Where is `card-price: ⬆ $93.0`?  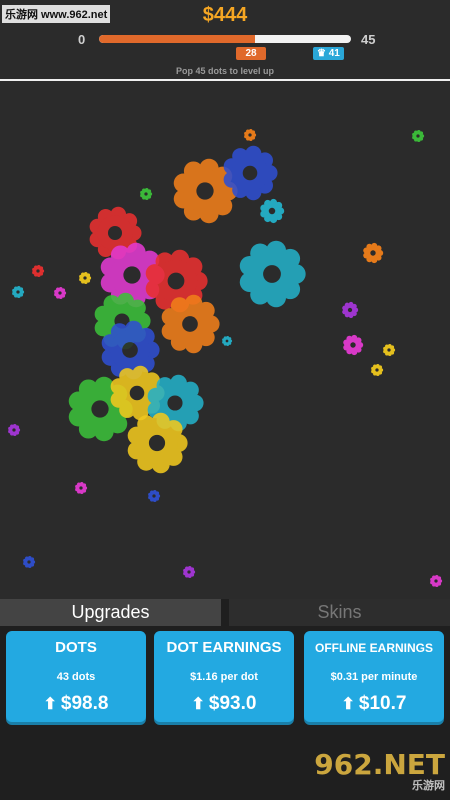
card-price: ⬆ $93.0 is located at coordinates (224, 704).